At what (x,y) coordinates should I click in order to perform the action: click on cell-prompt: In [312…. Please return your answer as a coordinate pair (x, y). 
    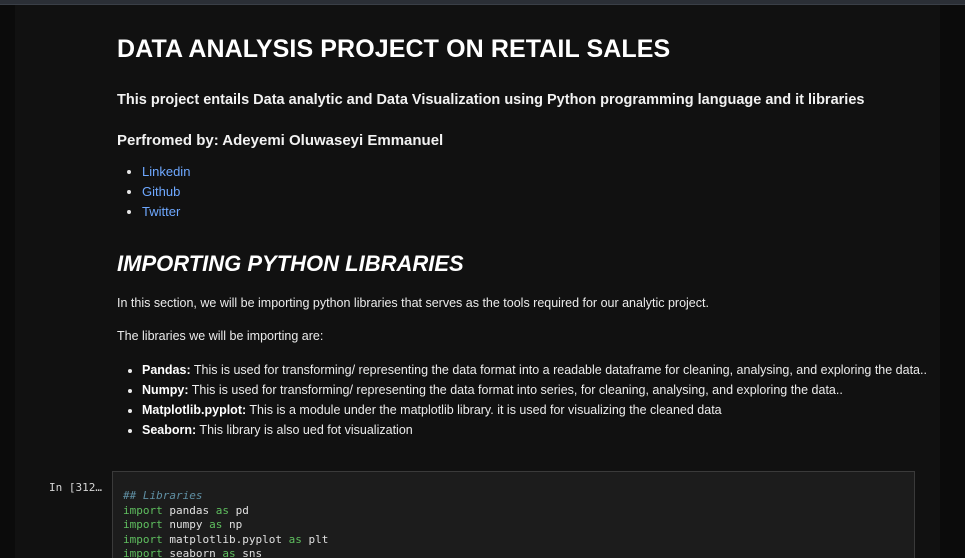
    Looking at the image, I should click on (75, 487).